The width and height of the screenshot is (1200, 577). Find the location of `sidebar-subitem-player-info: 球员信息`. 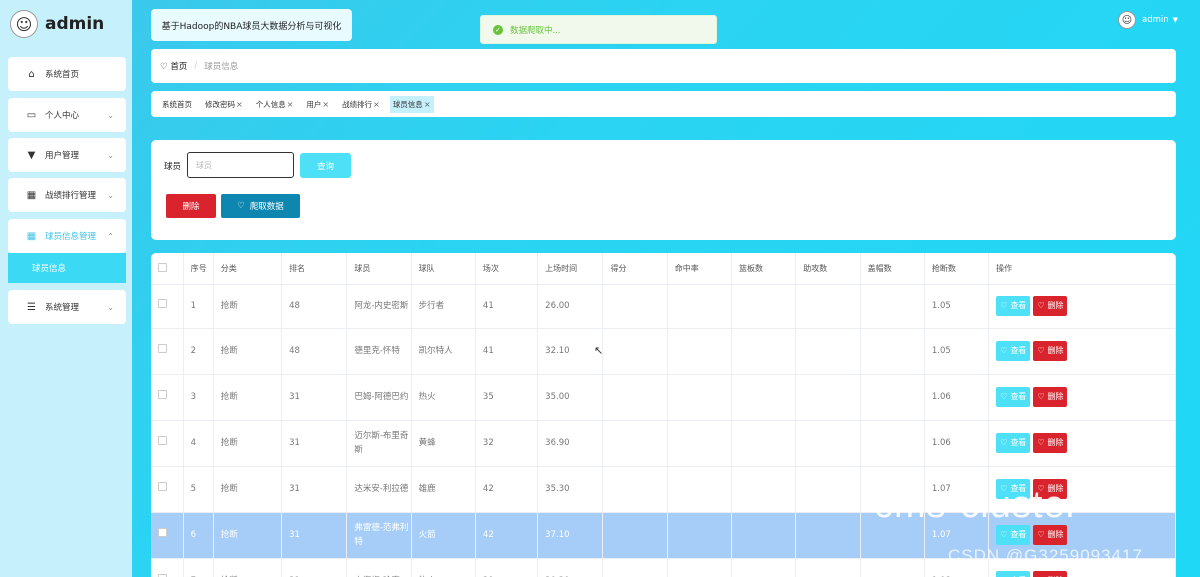

sidebar-subitem-player-info: 球员信息 is located at coordinates (67, 268).